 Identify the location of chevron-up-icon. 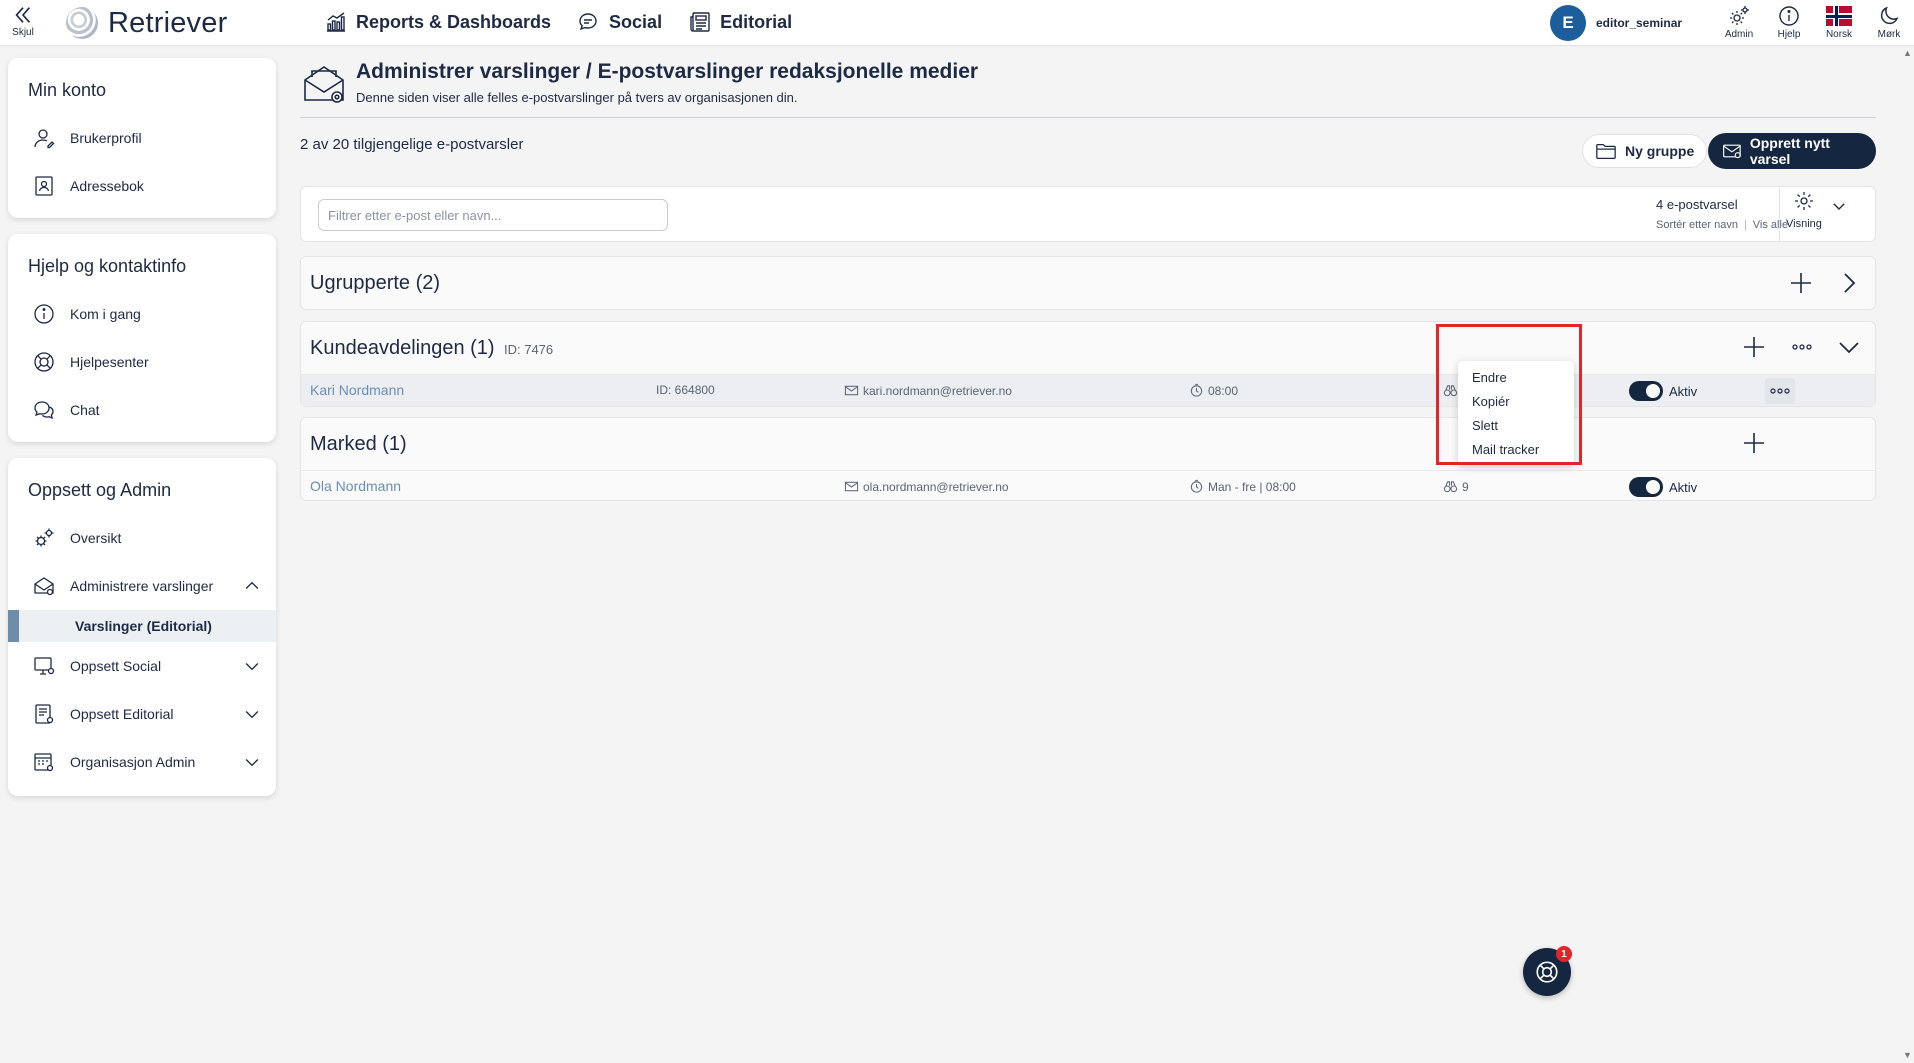
(252, 586).